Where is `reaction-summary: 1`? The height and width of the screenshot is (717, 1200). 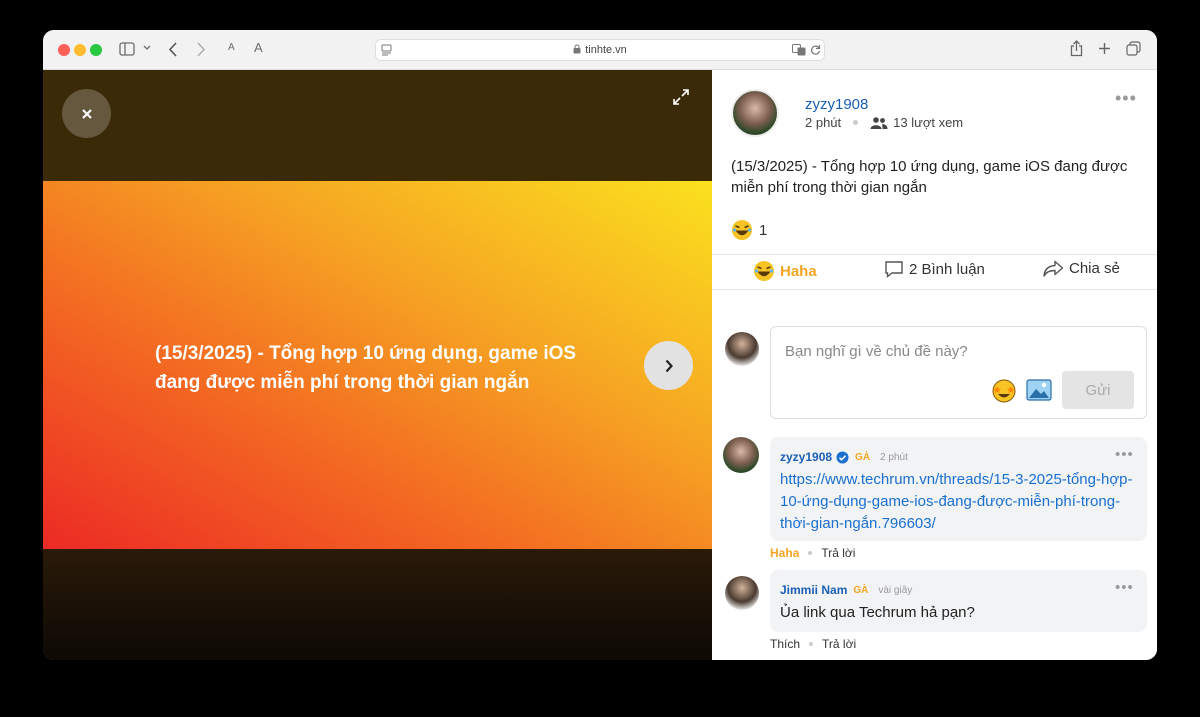 reaction-summary: 1 is located at coordinates (749, 230).